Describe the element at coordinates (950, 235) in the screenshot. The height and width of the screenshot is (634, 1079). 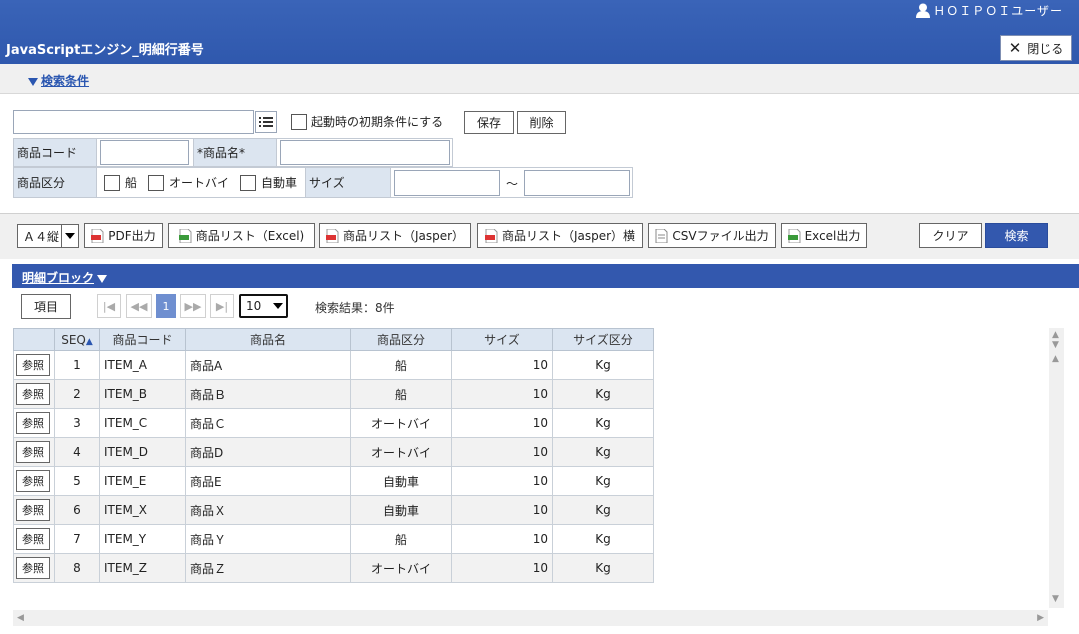
I see `clear-button: クリア` at that location.